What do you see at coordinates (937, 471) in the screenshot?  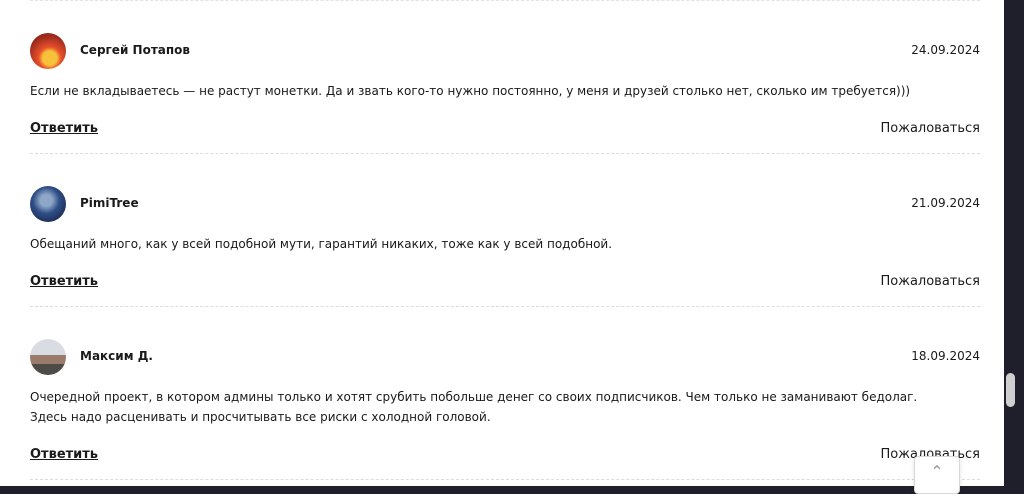 I see `chevron-up-icon: ⌃` at bounding box center [937, 471].